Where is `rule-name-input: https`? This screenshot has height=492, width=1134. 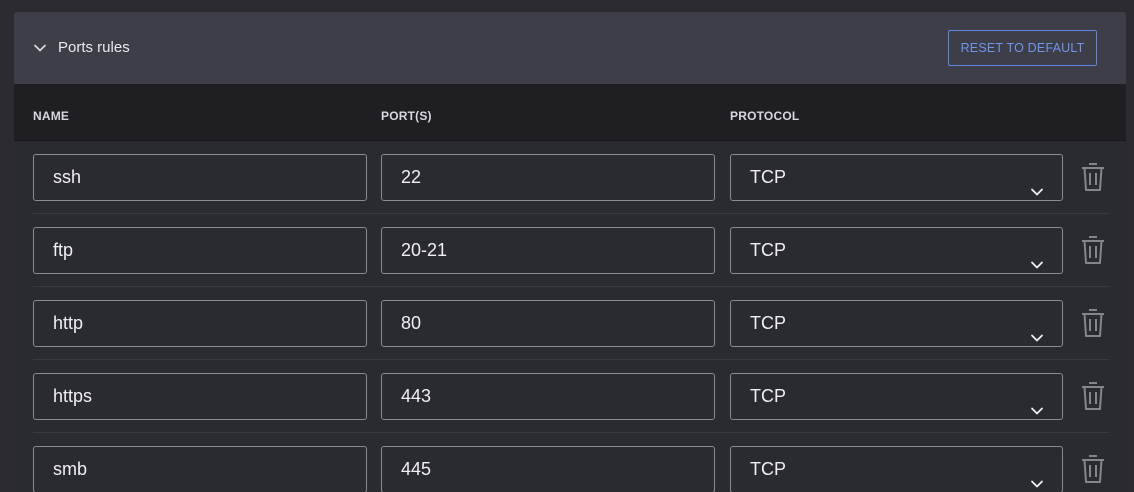 rule-name-input: https is located at coordinates (200, 396).